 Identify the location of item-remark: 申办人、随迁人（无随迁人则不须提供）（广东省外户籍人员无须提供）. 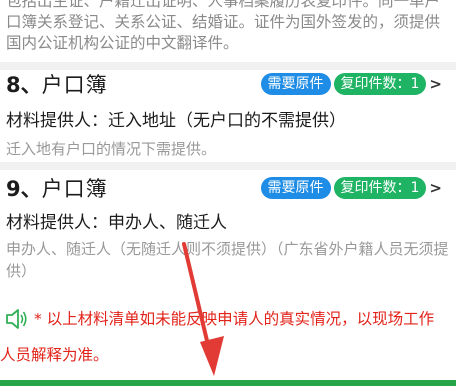
(227, 260).